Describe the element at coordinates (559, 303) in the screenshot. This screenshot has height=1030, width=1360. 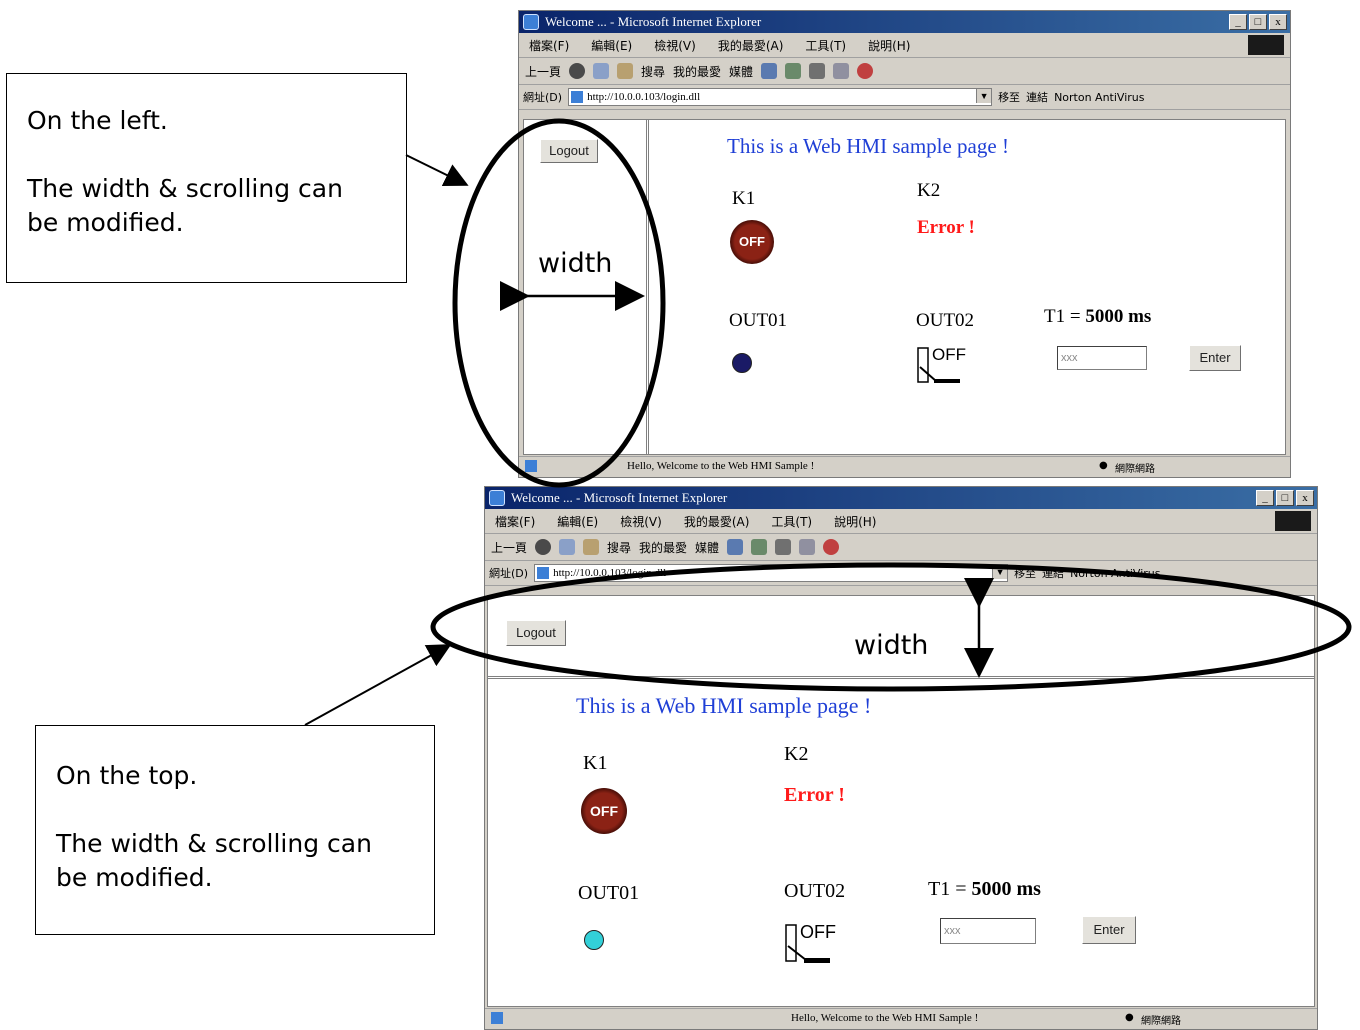
I see `left-frame-highlight-ellipse` at that location.